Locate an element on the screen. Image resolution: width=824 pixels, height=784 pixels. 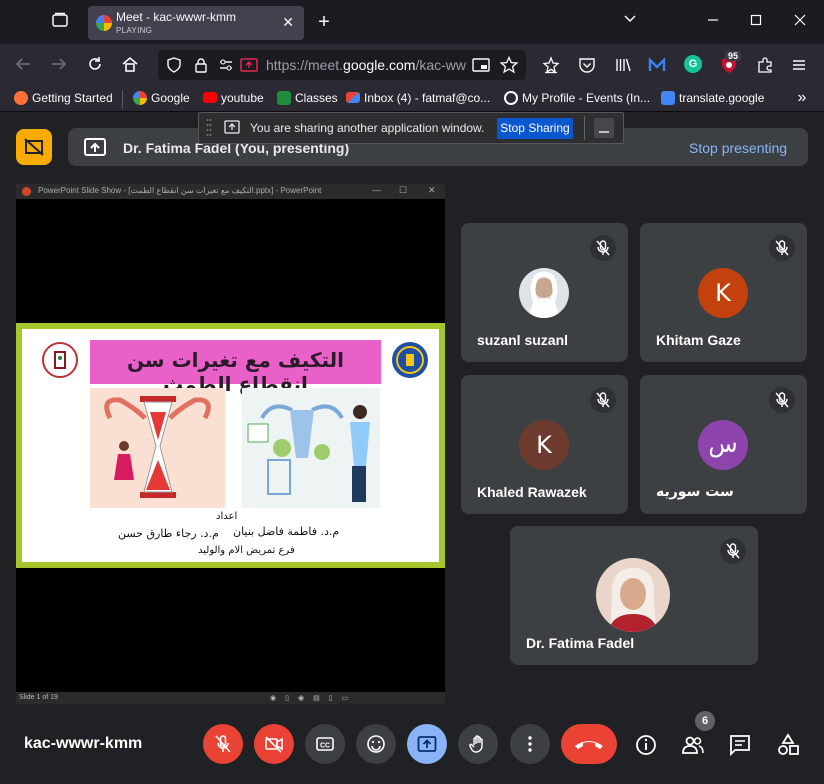
maximize-icon is located at coordinates (756, 22).